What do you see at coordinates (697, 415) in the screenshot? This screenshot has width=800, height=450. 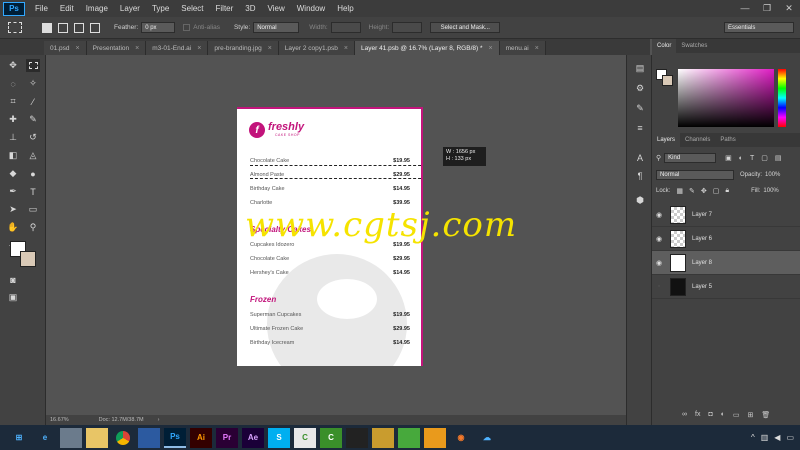 I see `layer-style-icon: fx` at bounding box center [697, 415].